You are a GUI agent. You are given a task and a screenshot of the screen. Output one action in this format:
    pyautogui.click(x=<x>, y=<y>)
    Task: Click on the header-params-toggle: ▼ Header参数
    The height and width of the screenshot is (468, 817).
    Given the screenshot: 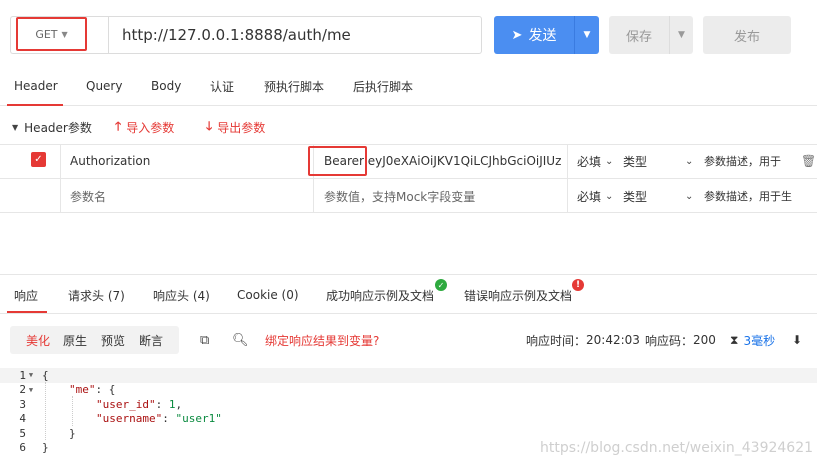 What is the action you would take?
    pyautogui.click(x=46, y=127)
    